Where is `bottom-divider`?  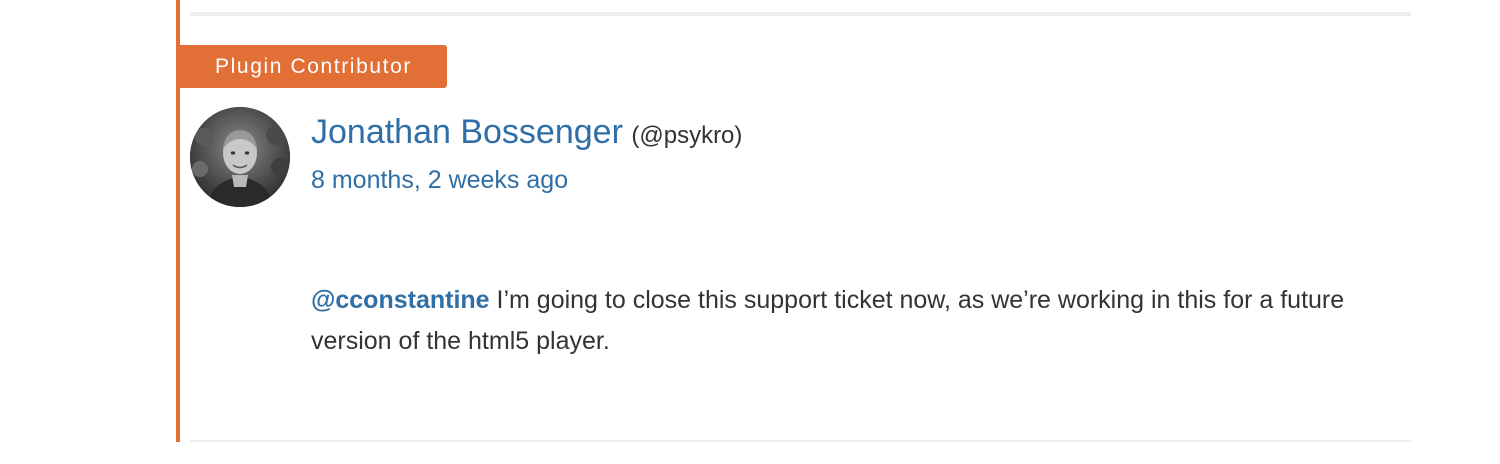
bottom-divider is located at coordinates (800, 441).